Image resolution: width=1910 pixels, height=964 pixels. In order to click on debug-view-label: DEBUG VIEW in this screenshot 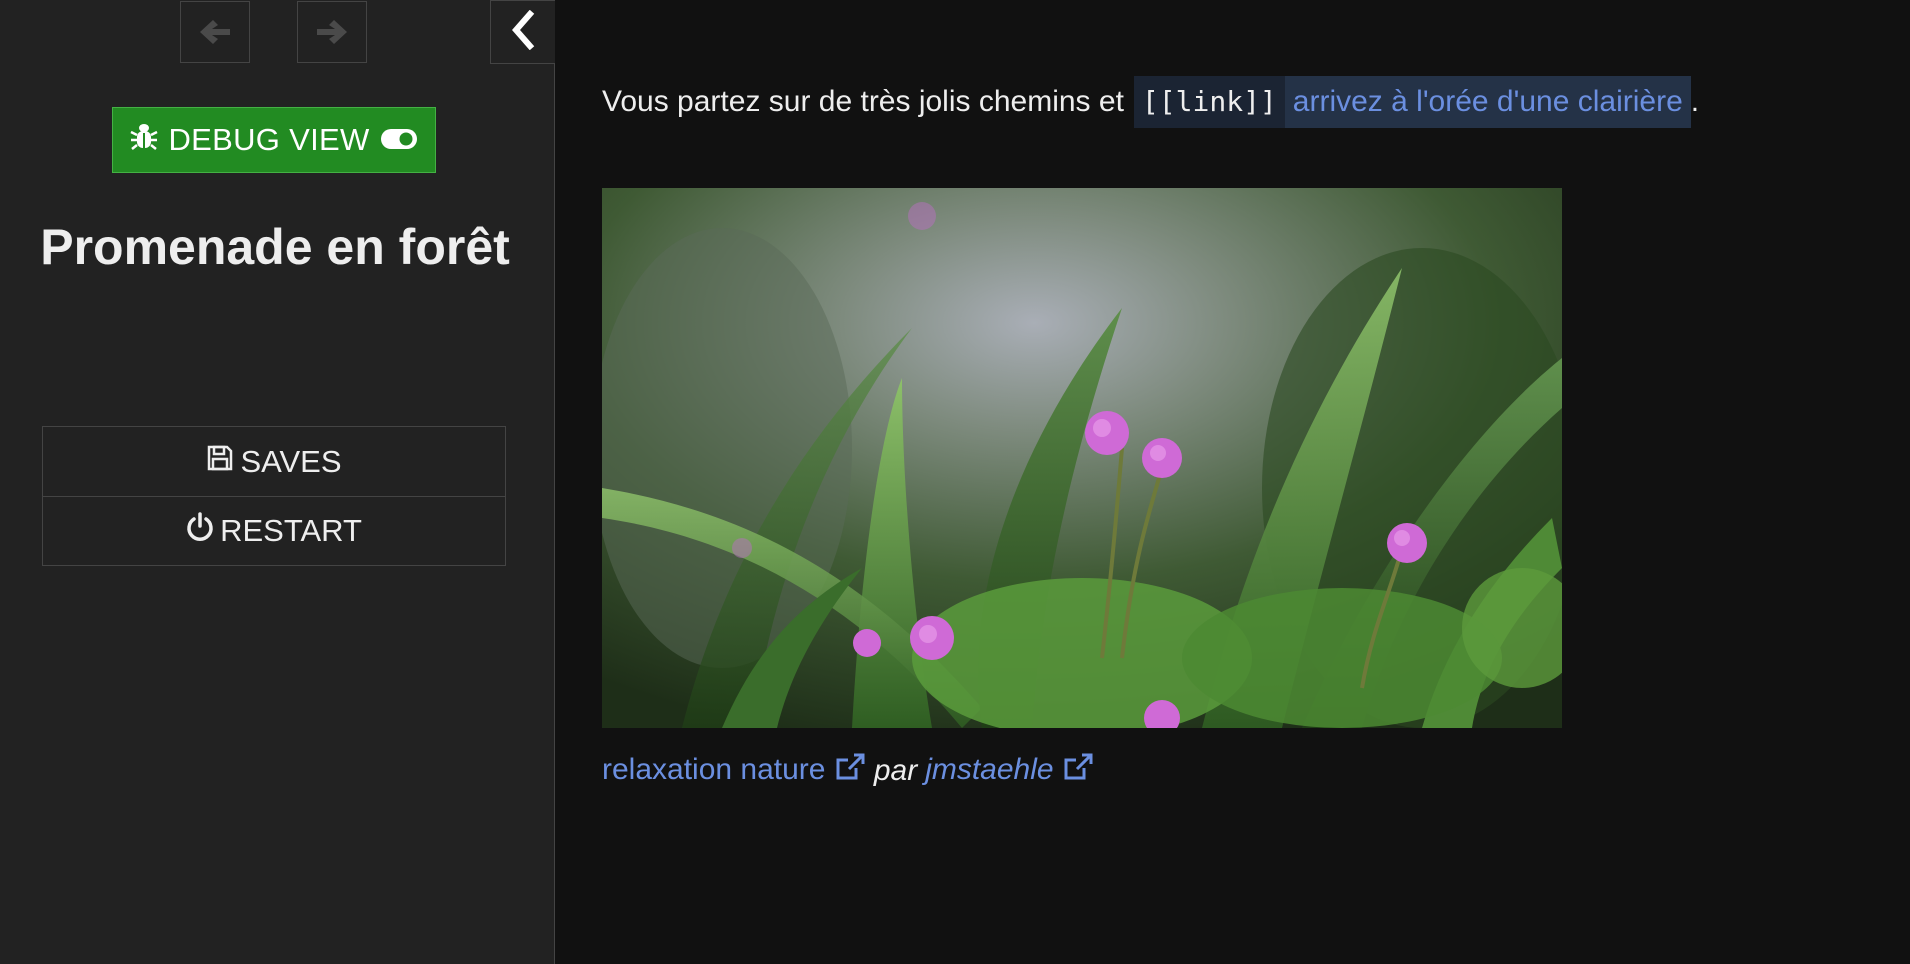, I will do `click(269, 139)`.